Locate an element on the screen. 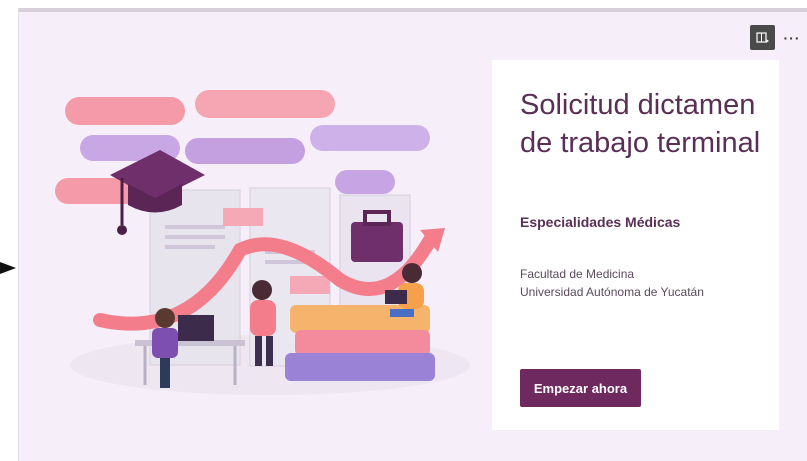  form-title: Solicitud dictamen de trabajo terminal is located at coordinates (640, 124).